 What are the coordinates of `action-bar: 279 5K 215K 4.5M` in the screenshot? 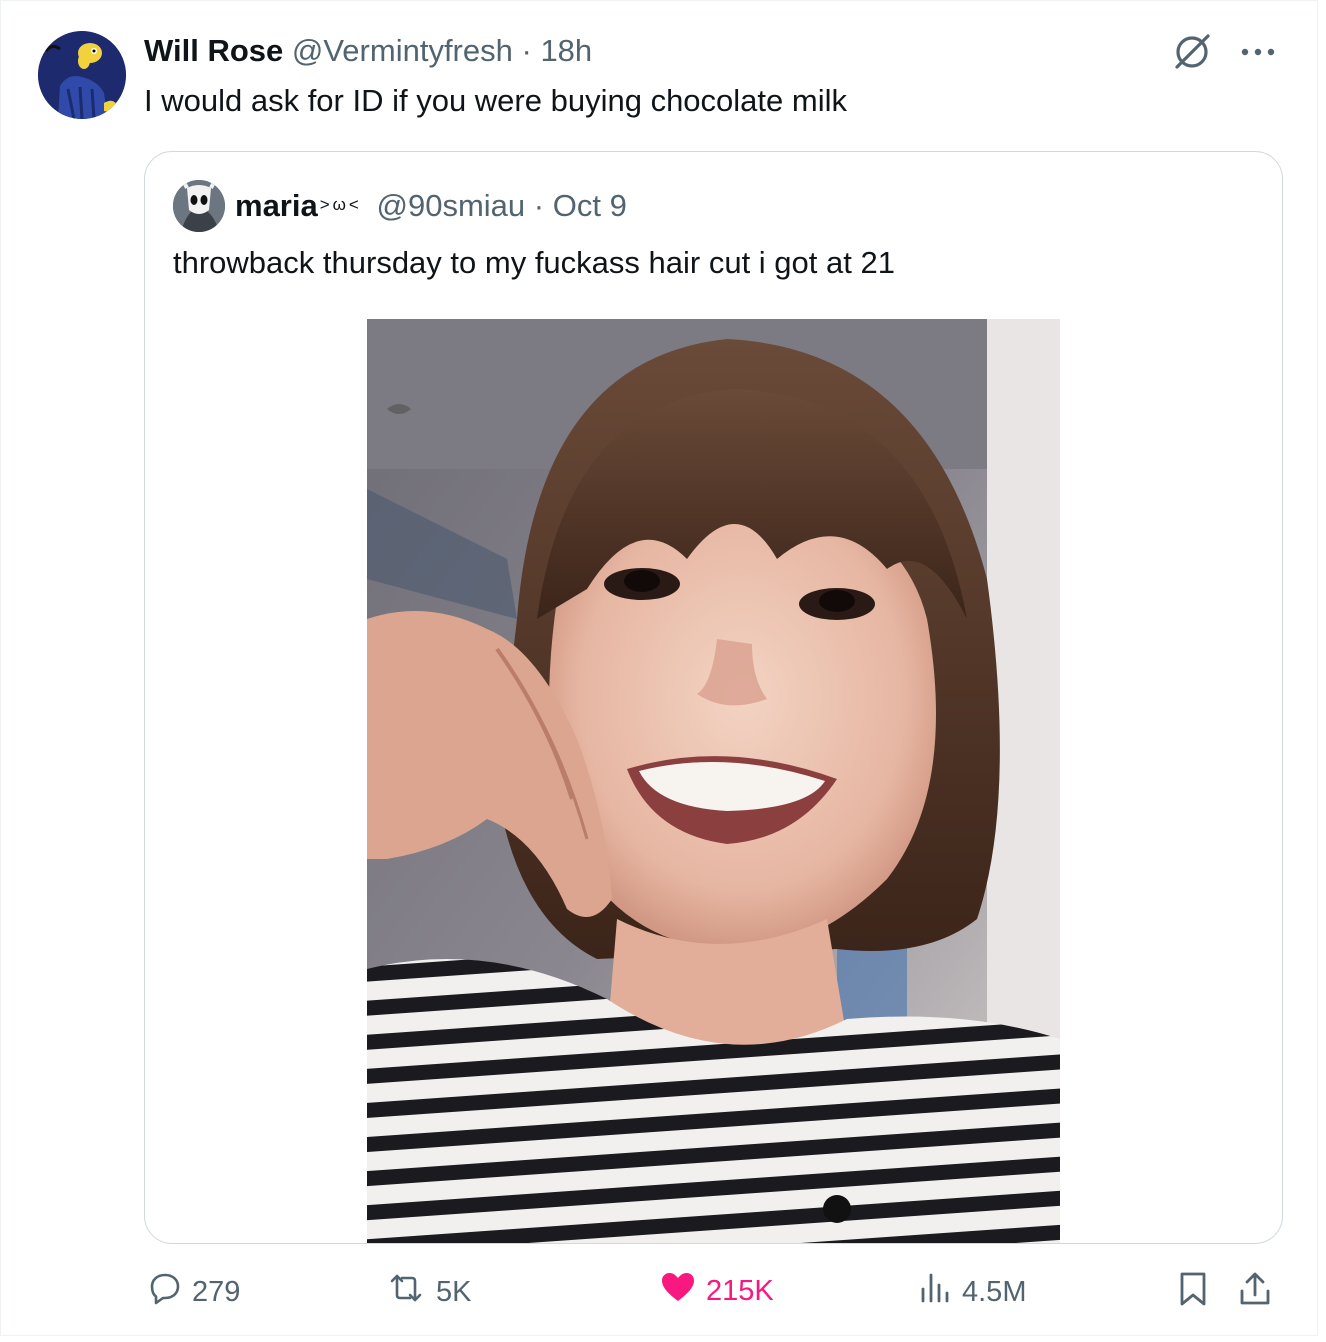 It's located at (714, 1294).